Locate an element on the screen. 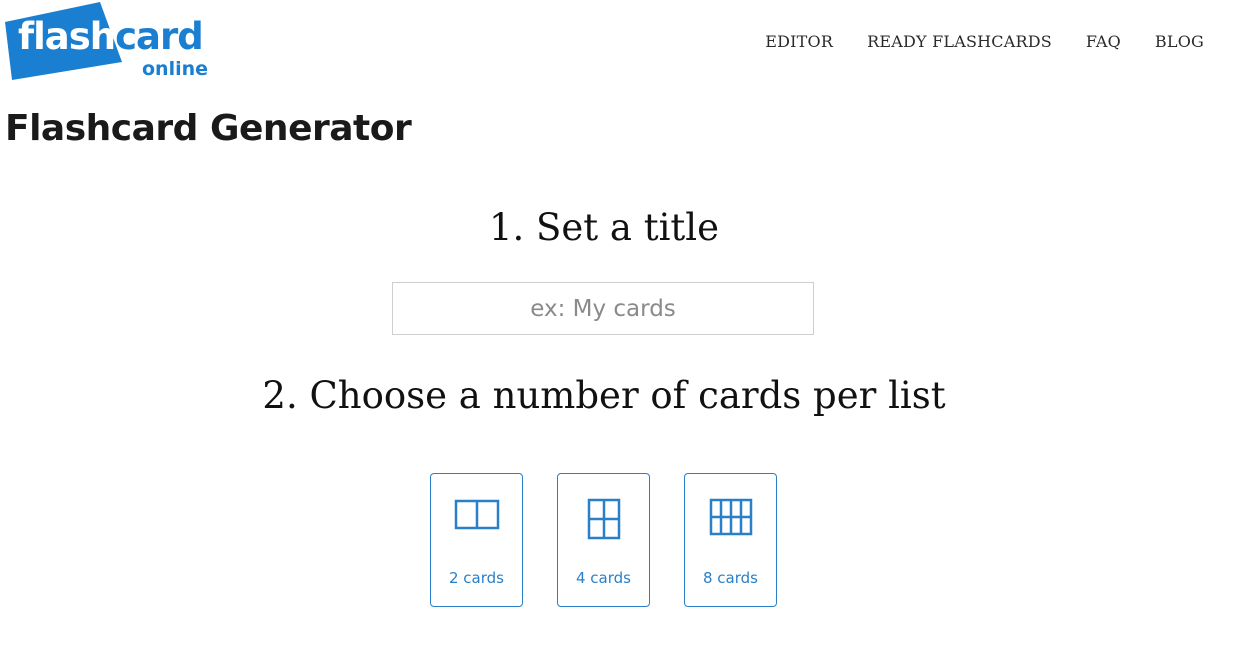  page-title: Flashcard Generator is located at coordinates (208, 128).